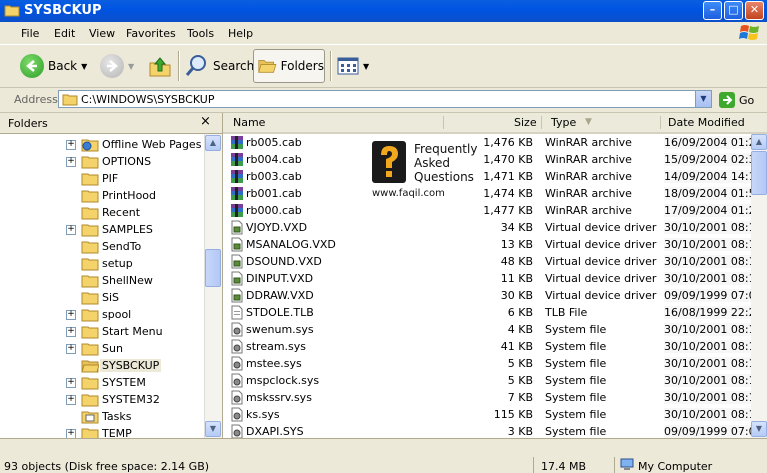 This screenshot has height=473, width=767. Describe the element at coordinates (102, 229) in the screenshot. I see `folder-tree-item: + SAMPLES` at that location.